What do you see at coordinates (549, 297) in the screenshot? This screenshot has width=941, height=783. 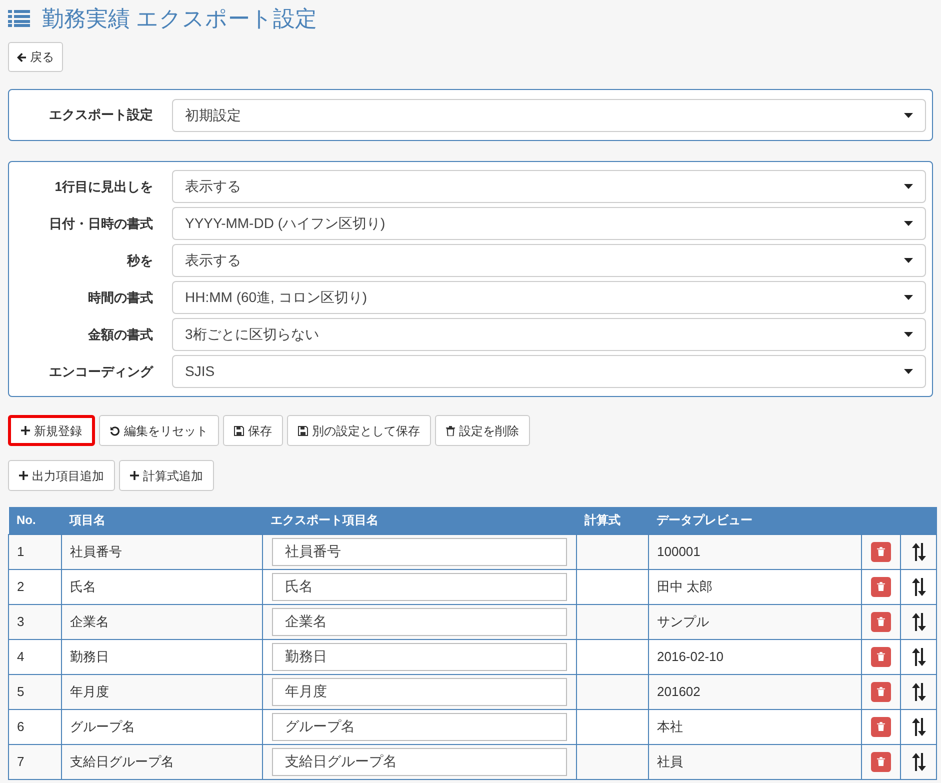 I see `dropdown-select: HH:MM (60進, コロン区切り)` at bounding box center [549, 297].